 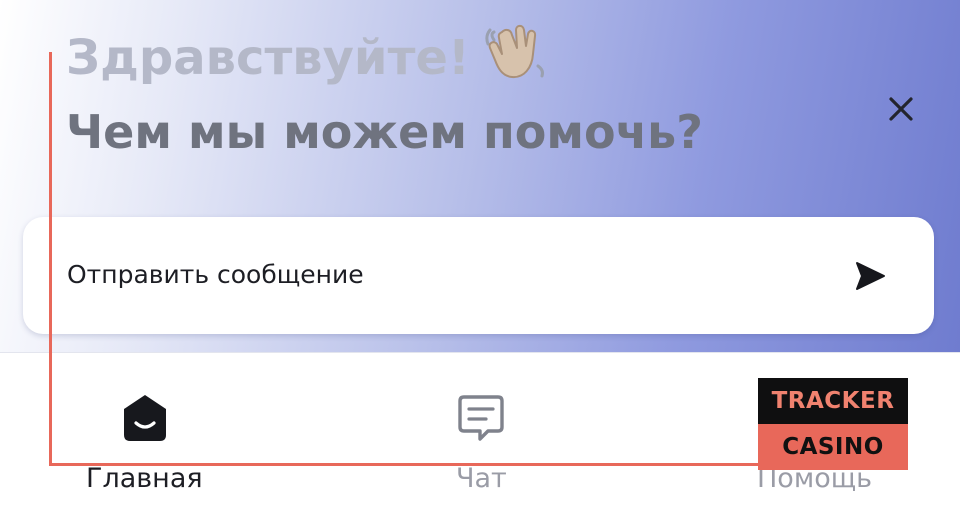 I want to click on tab-home-label: Главная, so click(x=144, y=478).